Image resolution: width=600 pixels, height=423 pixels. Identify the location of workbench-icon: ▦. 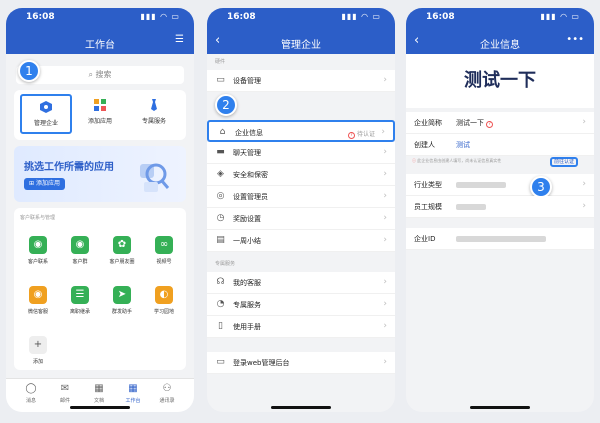
(133, 388).